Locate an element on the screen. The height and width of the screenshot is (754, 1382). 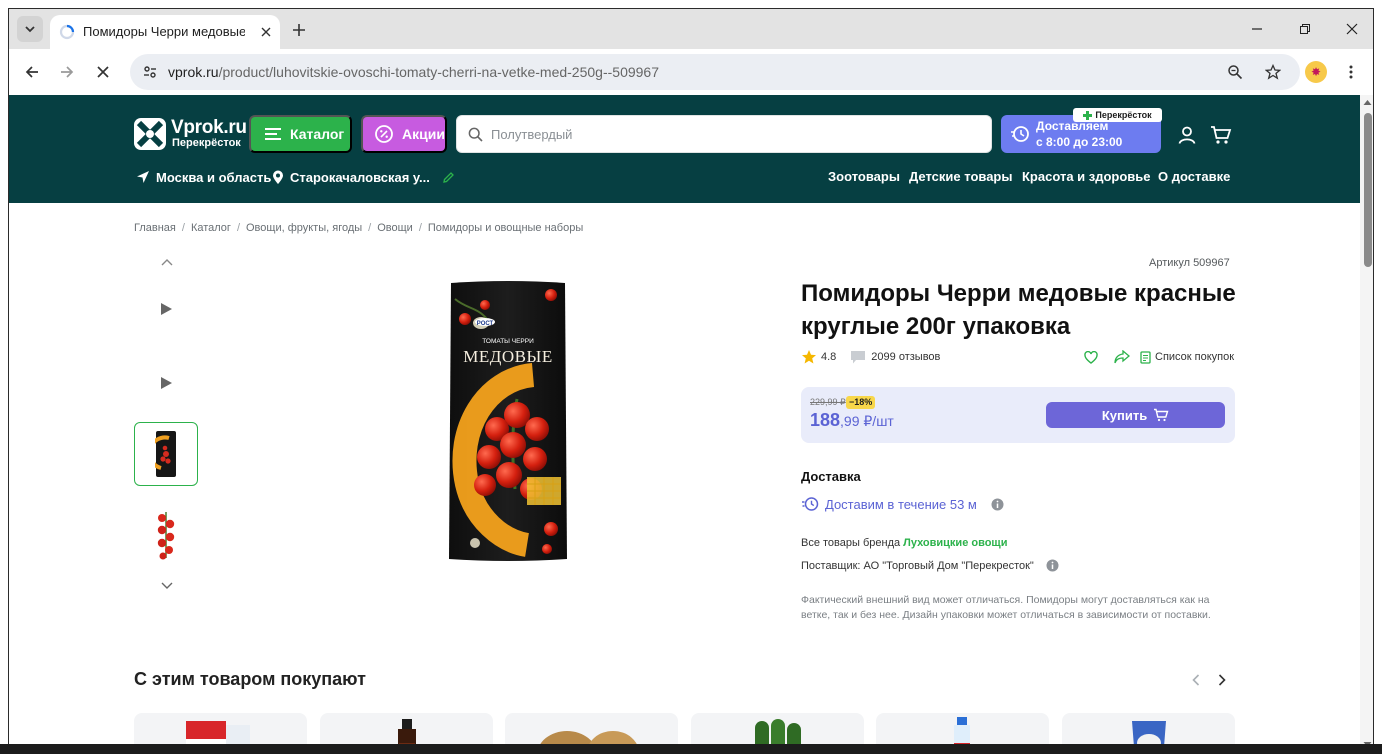
scroll-up-arrow-icon is located at coordinates (1367, 102).